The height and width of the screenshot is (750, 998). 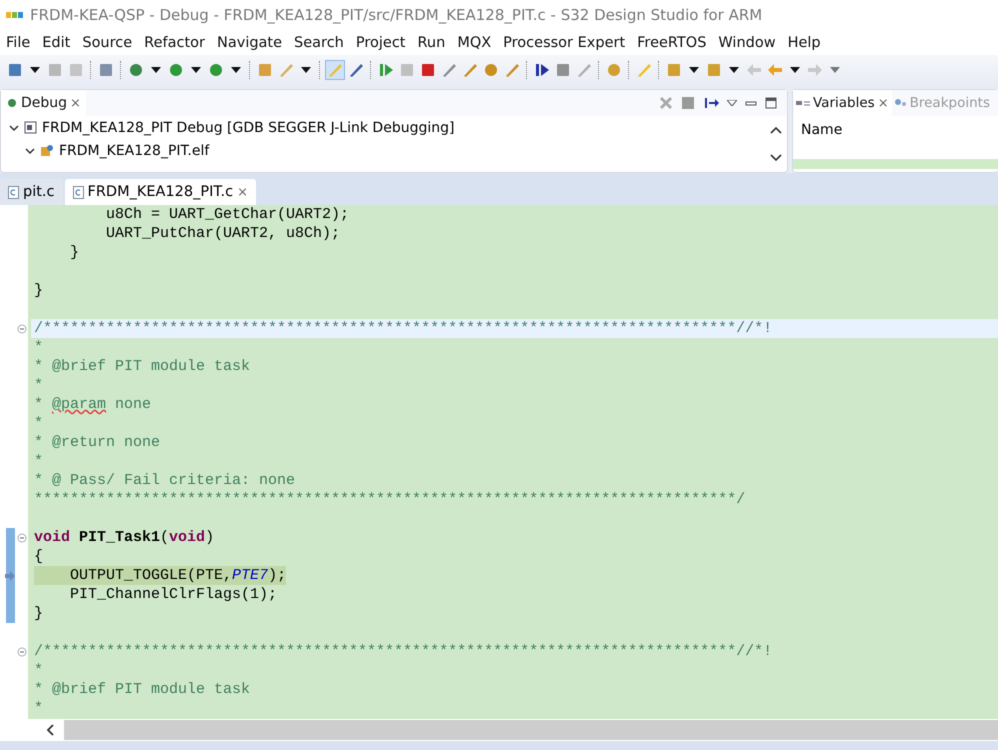 I want to click on scroll-left-icon, so click(x=50, y=730).